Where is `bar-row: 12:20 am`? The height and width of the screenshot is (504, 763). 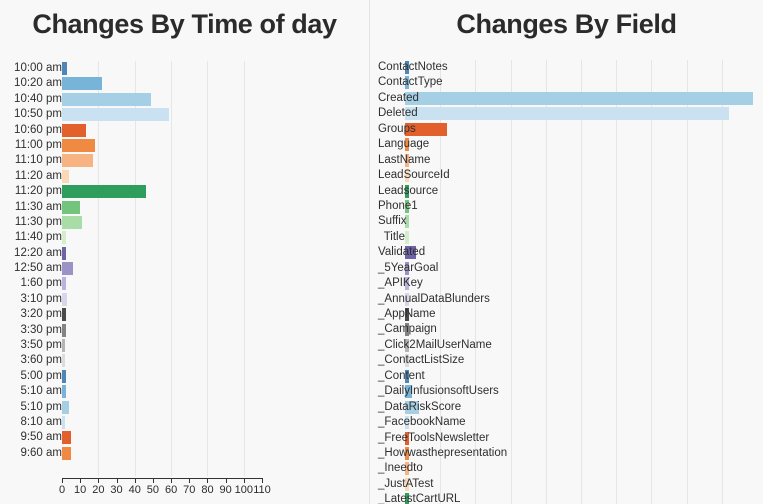
bar-row: 12:20 am is located at coordinates (138, 253).